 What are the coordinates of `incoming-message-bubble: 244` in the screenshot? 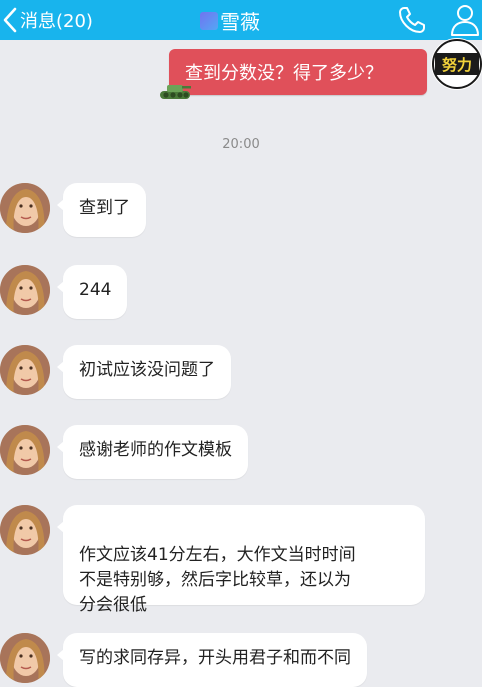 It's located at (92, 292).